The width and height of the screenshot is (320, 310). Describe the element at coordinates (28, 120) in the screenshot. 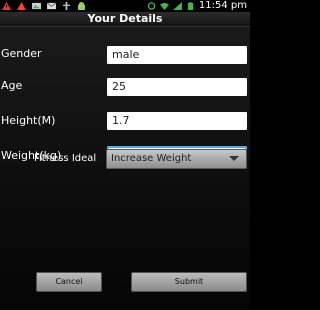

I see `height-label: Height(M)` at that location.